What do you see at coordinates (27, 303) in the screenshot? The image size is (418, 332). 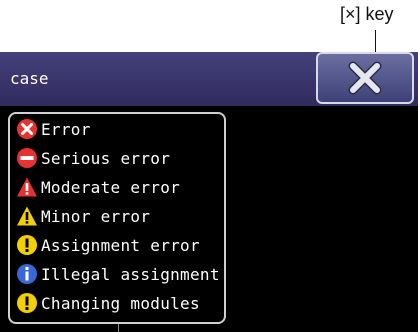 I see `changing-modules-exclamation-icon` at bounding box center [27, 303].